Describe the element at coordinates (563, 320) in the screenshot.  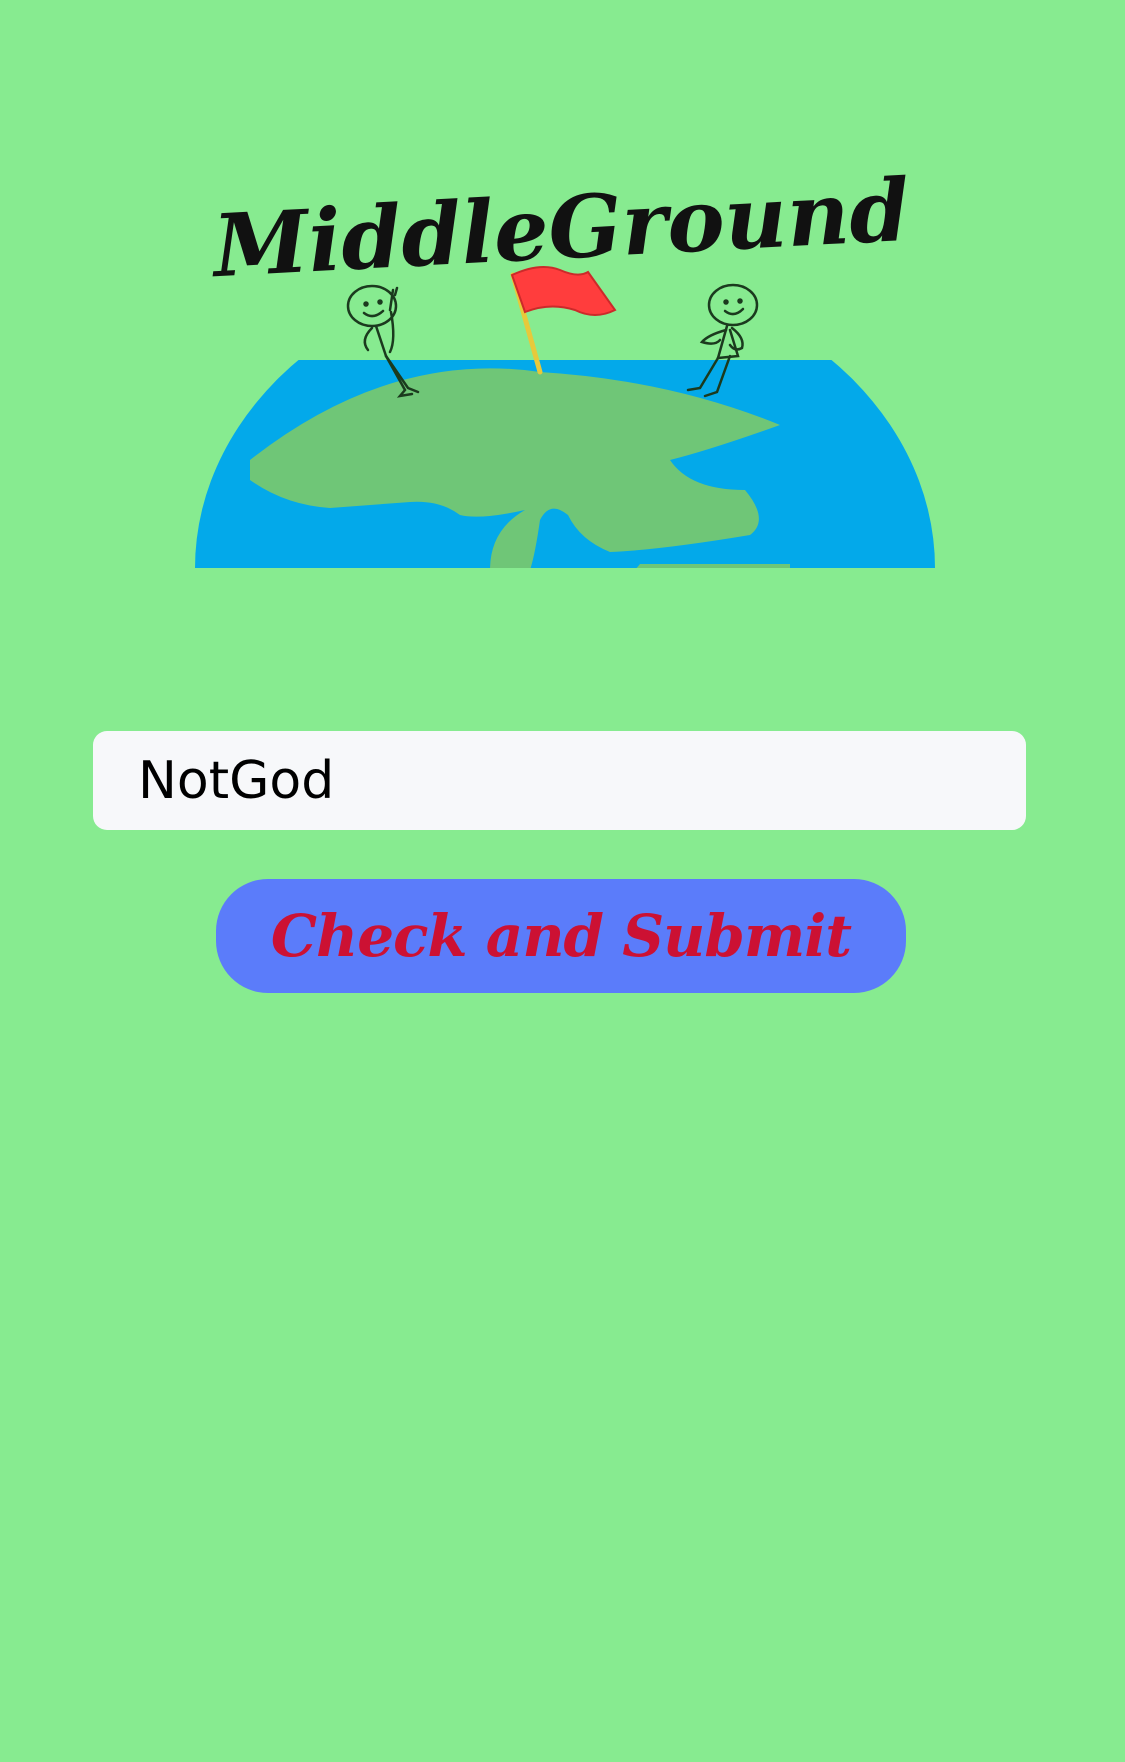
I see `flag-icon` at that location.